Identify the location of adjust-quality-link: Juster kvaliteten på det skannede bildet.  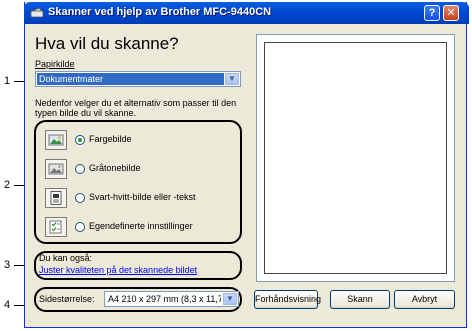
(118, 270).